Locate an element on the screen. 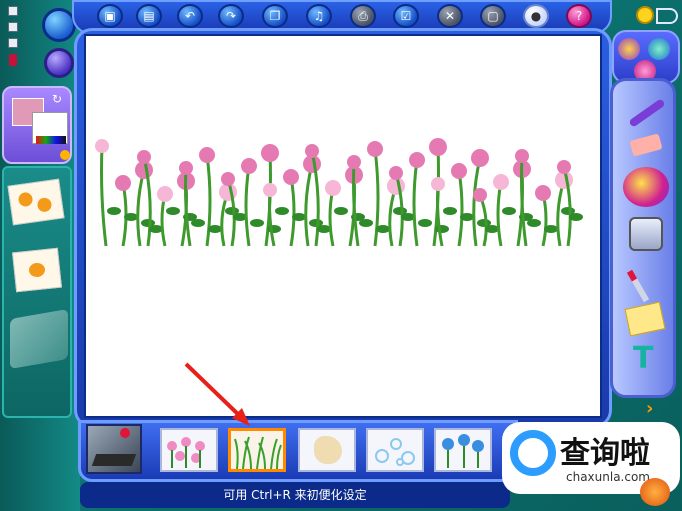 This screenshot has width=682, height=511. stamp-thumbnail-bubbles is located at coordinates (395, 450).